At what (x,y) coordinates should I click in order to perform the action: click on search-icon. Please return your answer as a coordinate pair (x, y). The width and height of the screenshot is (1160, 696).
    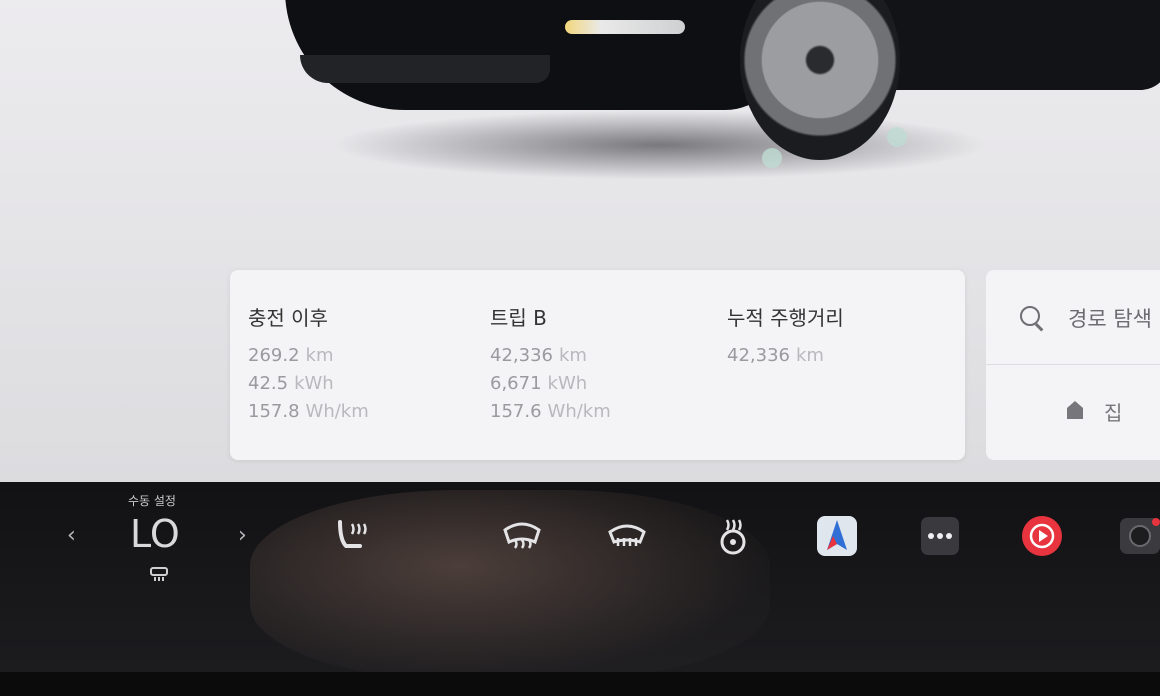
    Looking at the image, I should click on (1030, 316).